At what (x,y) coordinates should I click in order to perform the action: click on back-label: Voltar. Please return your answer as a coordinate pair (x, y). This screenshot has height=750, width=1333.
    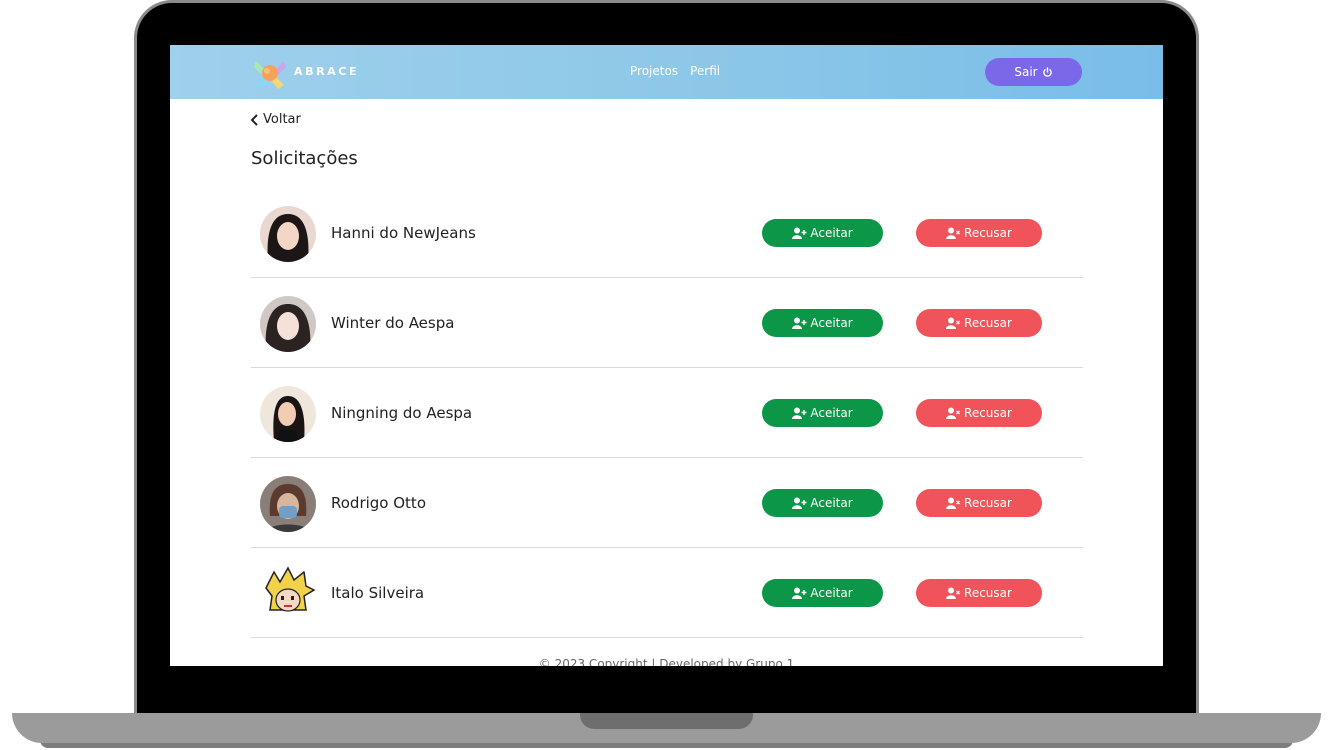
    Looking at the image, I should click on (282, 119).